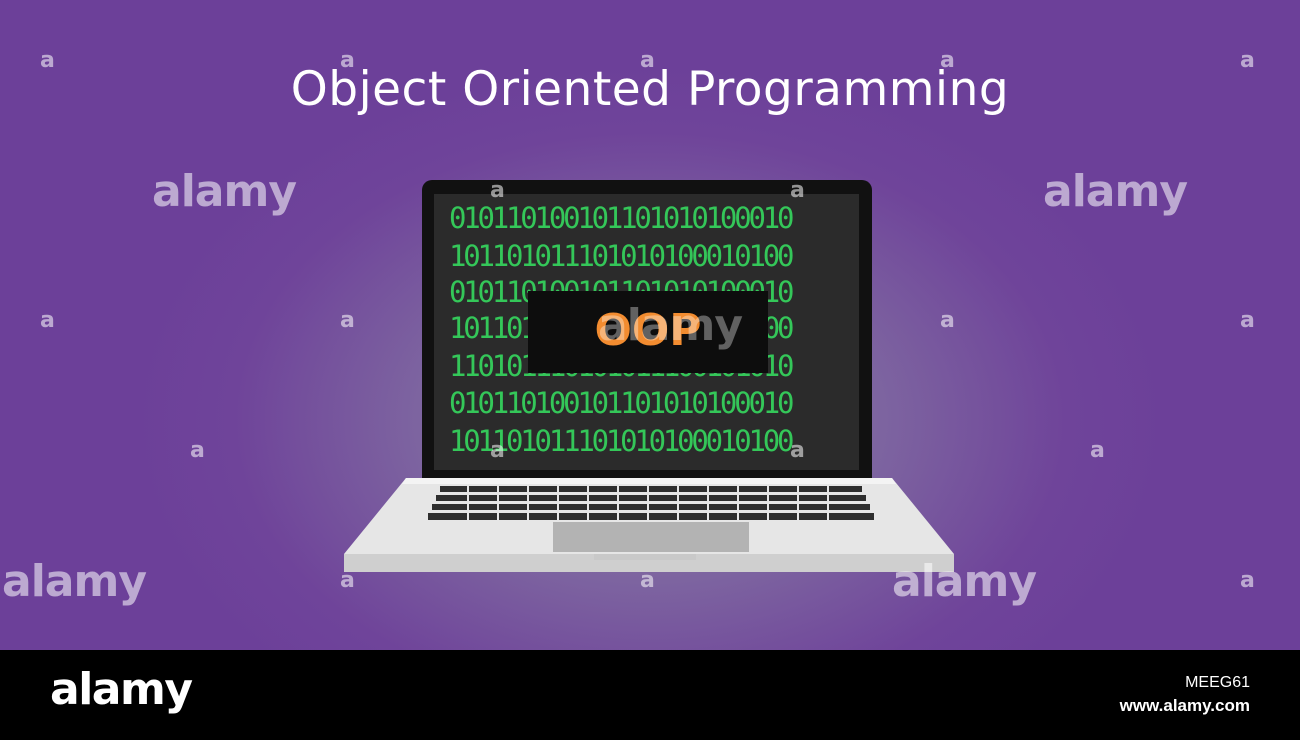  I want to click on laptop-trackpad, so click(651, 537).